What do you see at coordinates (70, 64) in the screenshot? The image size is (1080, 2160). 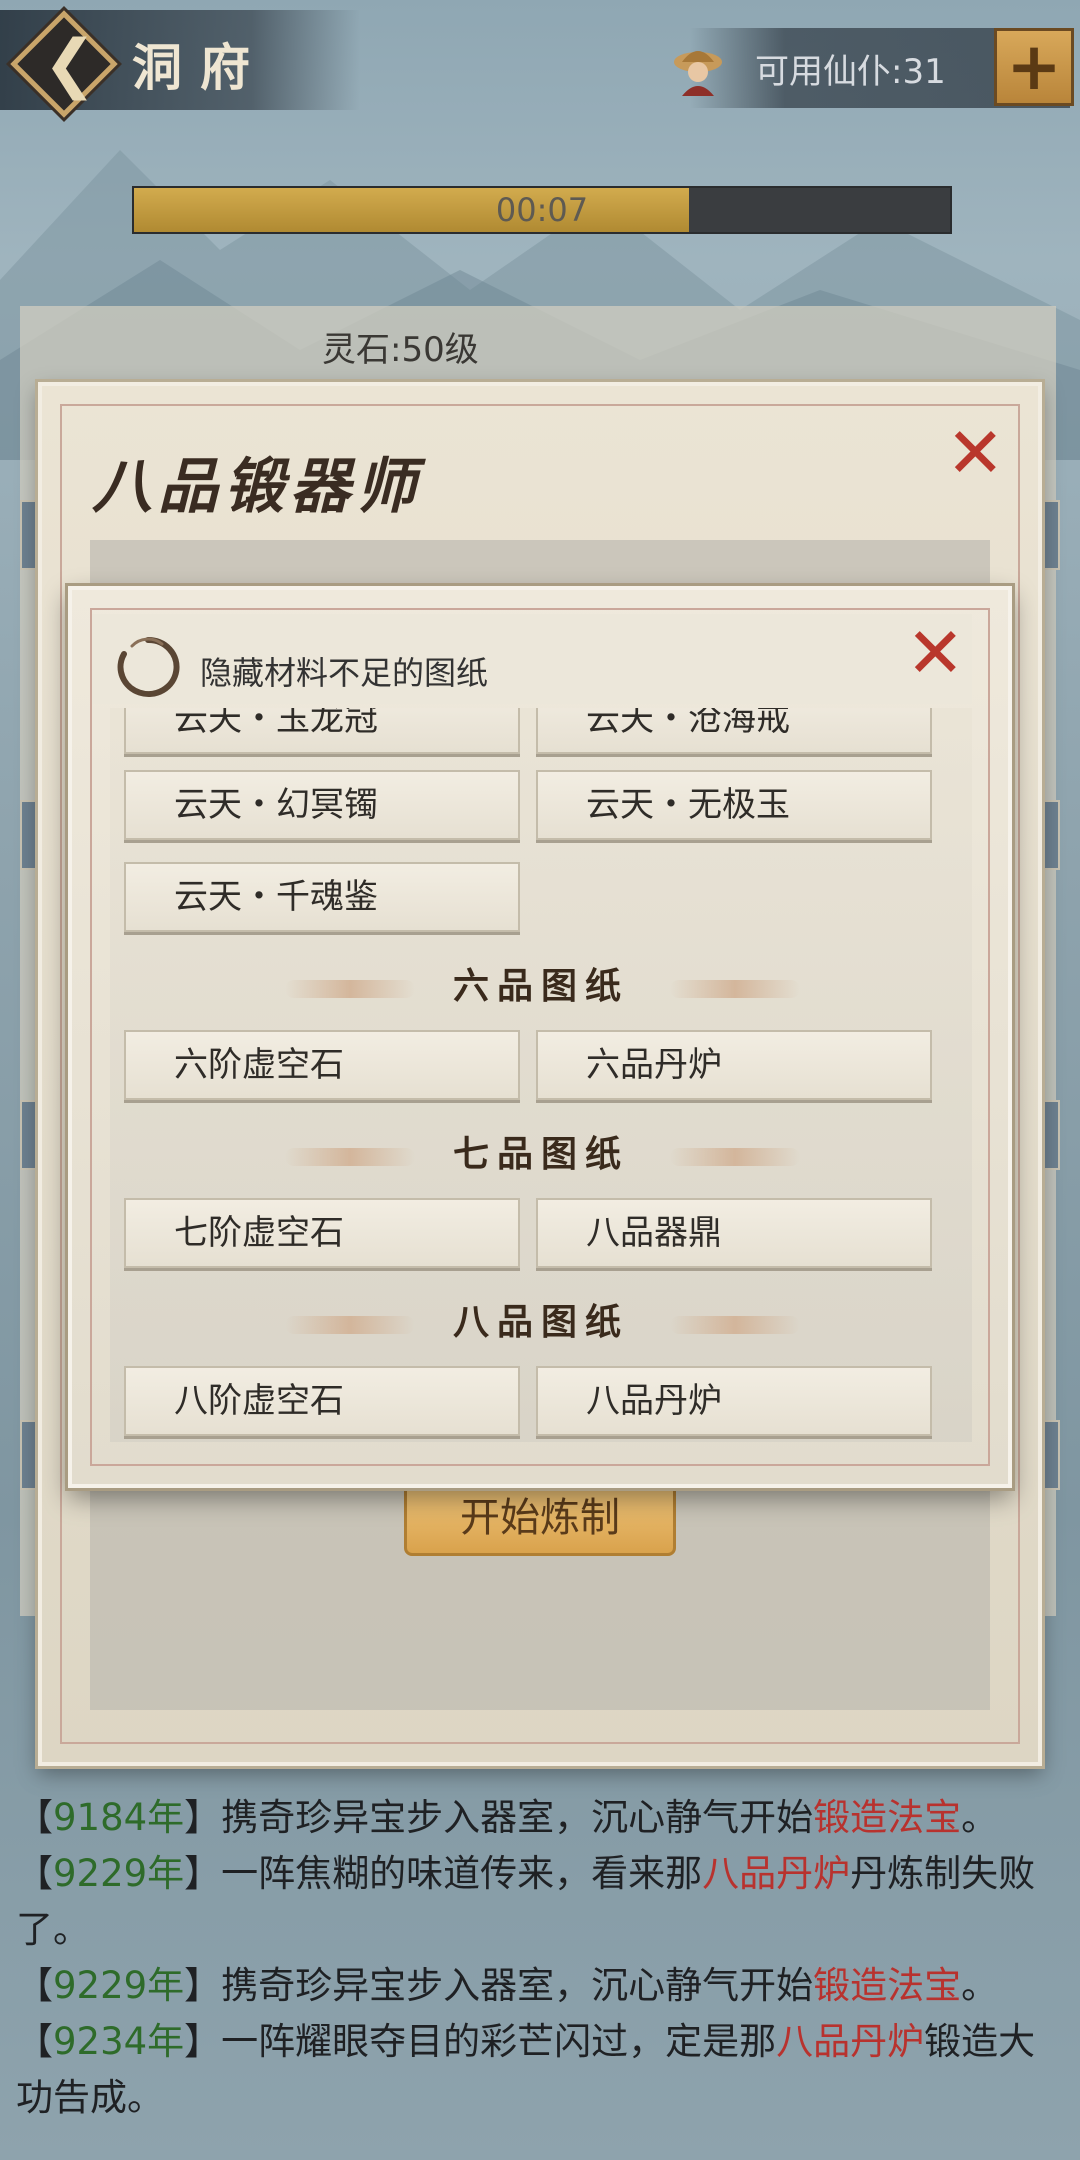 I see `back-arrow-icon: ❮` at bounding box center [70, 64].